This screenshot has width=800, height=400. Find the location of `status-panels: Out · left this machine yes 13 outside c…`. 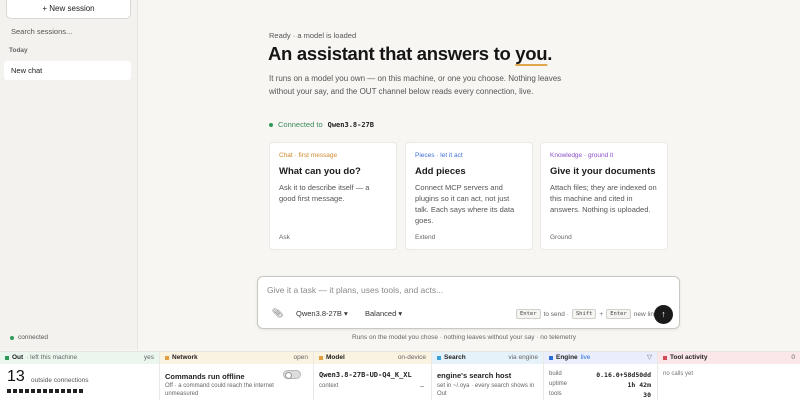

status-panels: Out · left this machine yes 13 outside c… is located at coordinates (400, 375).